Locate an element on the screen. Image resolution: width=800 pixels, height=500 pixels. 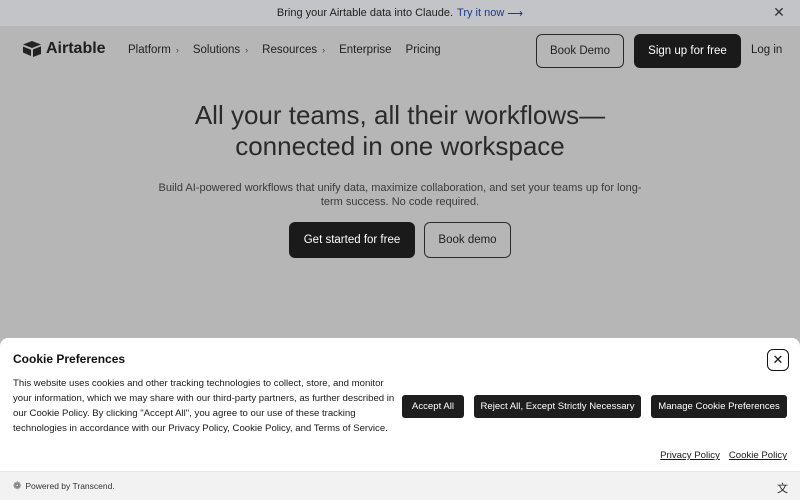
nav-item-label: Platform is located at coordinates (149, 50).